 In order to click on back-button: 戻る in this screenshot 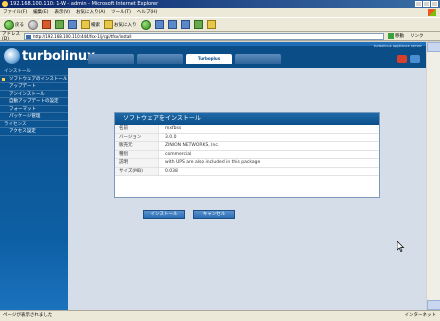, I will do `click(14, 24)`.